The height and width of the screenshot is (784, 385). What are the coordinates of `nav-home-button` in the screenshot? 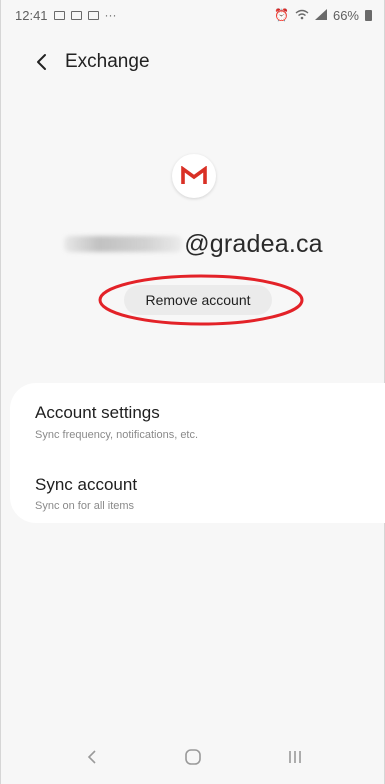 It's located at (193, 757).